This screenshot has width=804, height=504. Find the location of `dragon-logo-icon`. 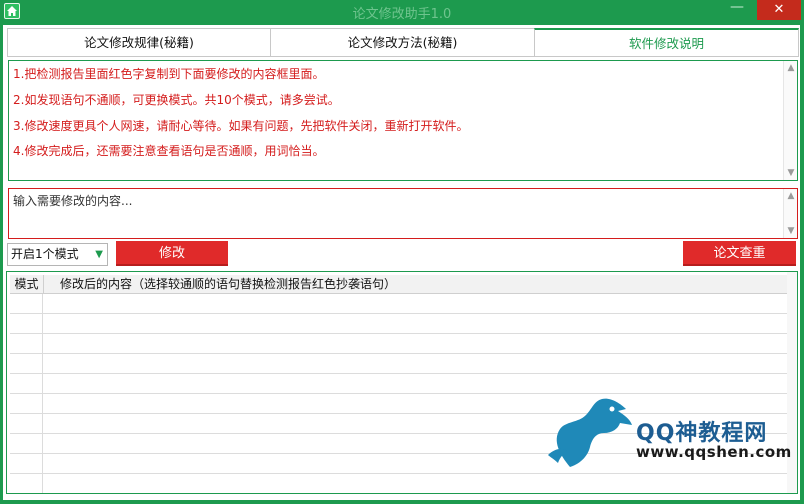

dragon-logo-icon is located at coordinates (590, 432).